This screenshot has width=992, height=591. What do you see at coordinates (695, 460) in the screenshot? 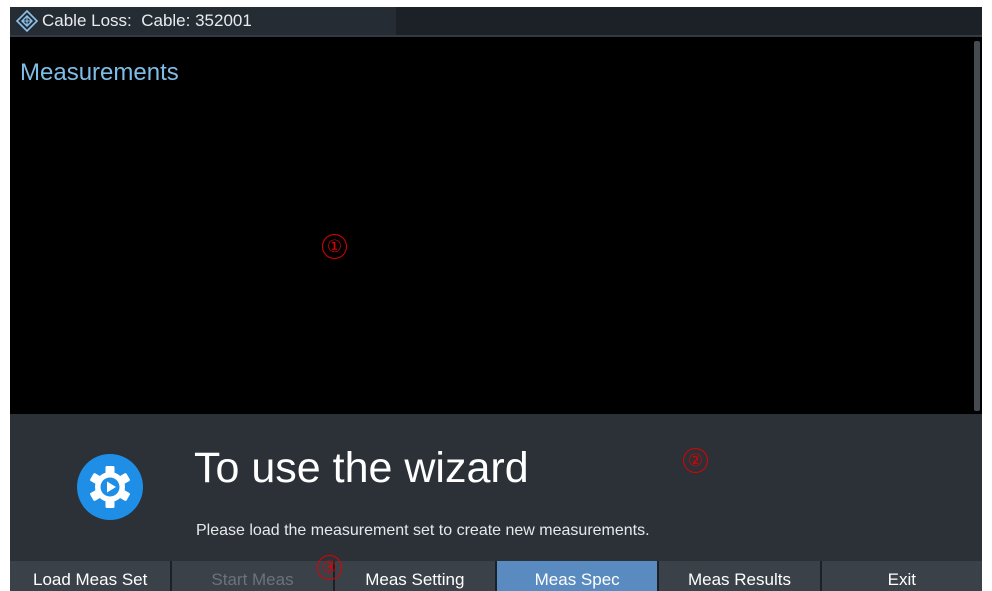
I see `callout-2: ②` at bounding box center [695, 460].